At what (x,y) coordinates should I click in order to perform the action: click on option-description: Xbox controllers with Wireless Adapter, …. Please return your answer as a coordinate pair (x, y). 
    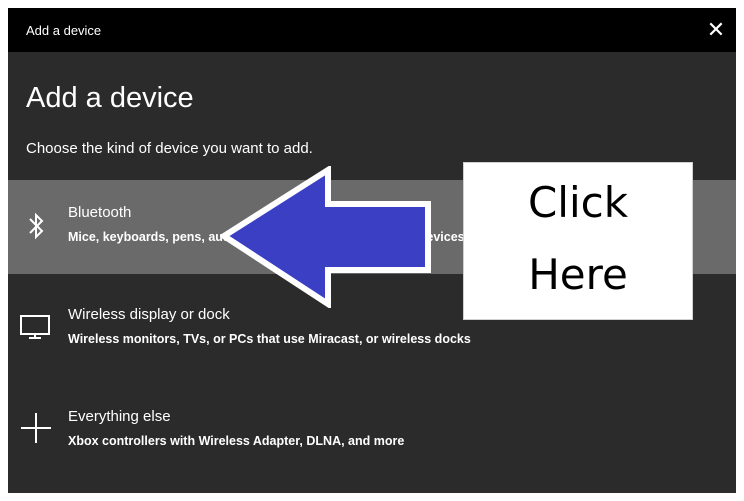
    Looking at the image, I should click on (236, 441).